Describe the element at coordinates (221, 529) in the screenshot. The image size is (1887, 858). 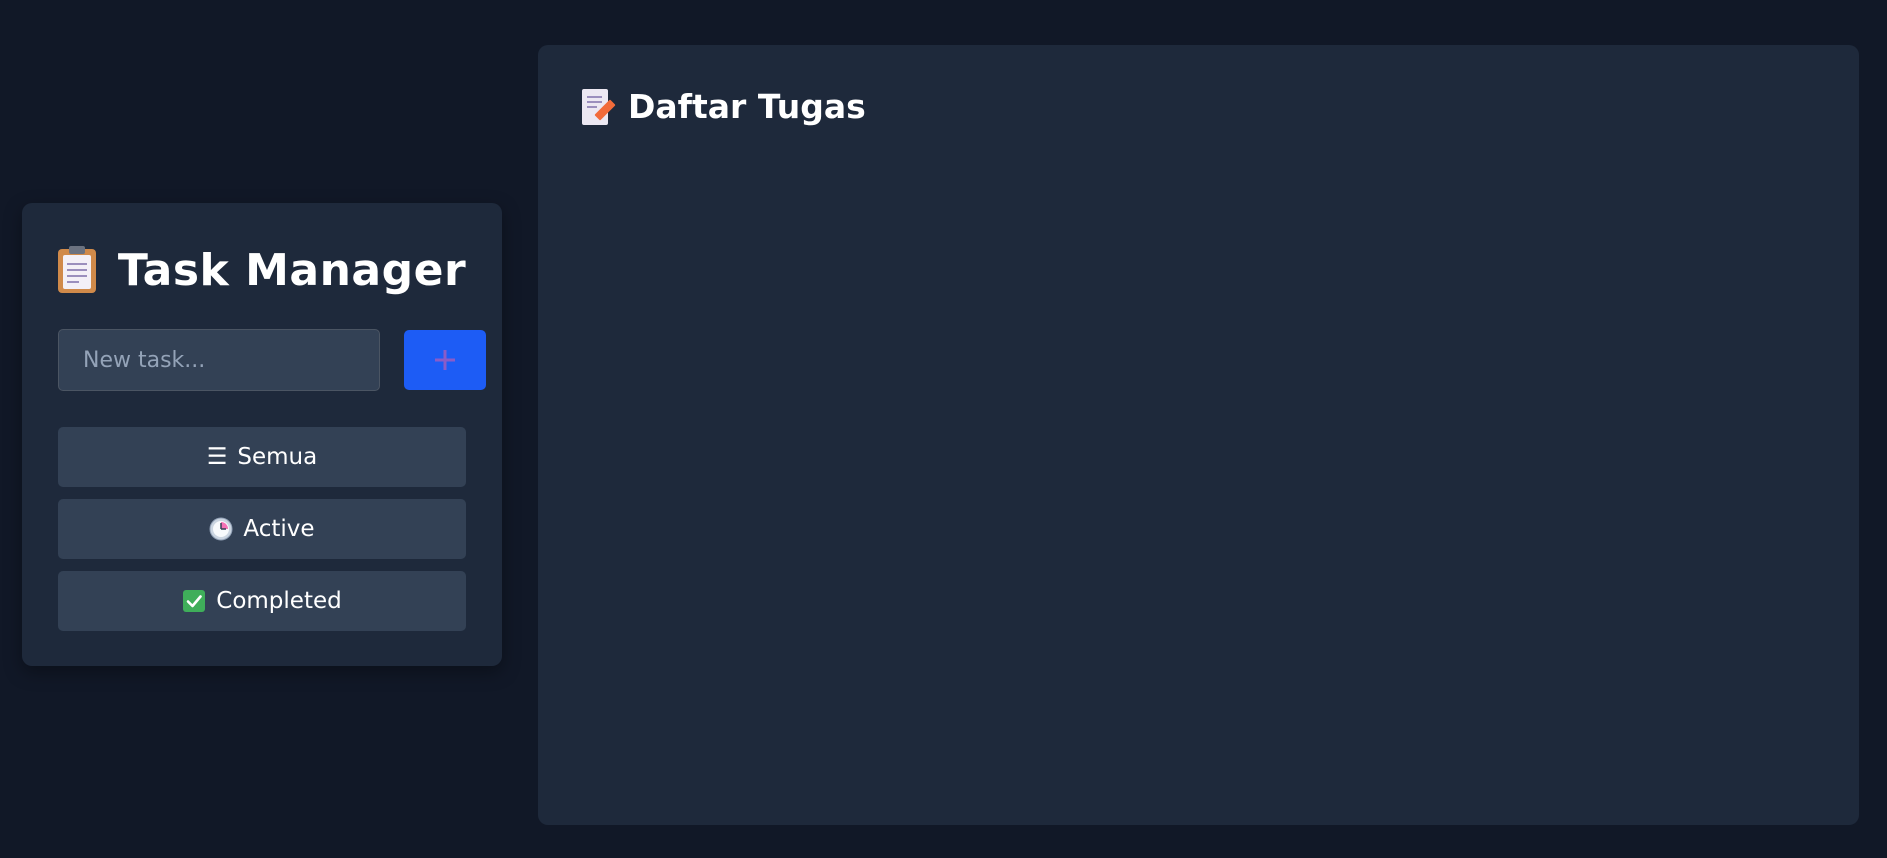
I see `clock-icon` at that location.